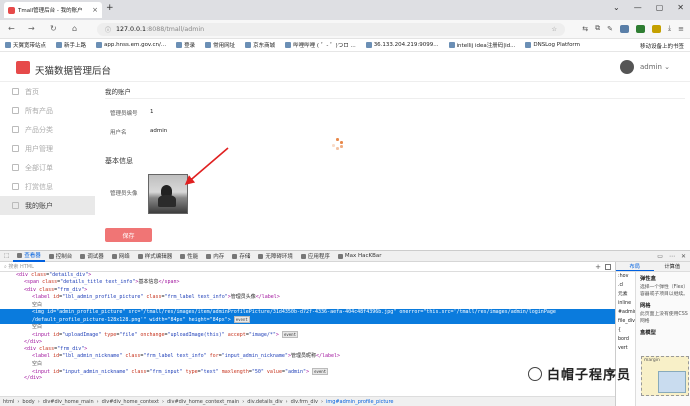  What do you see at coordinates (167, 201) in the screenshot?
I see `portrait-body` at bounding box center [167, 201].